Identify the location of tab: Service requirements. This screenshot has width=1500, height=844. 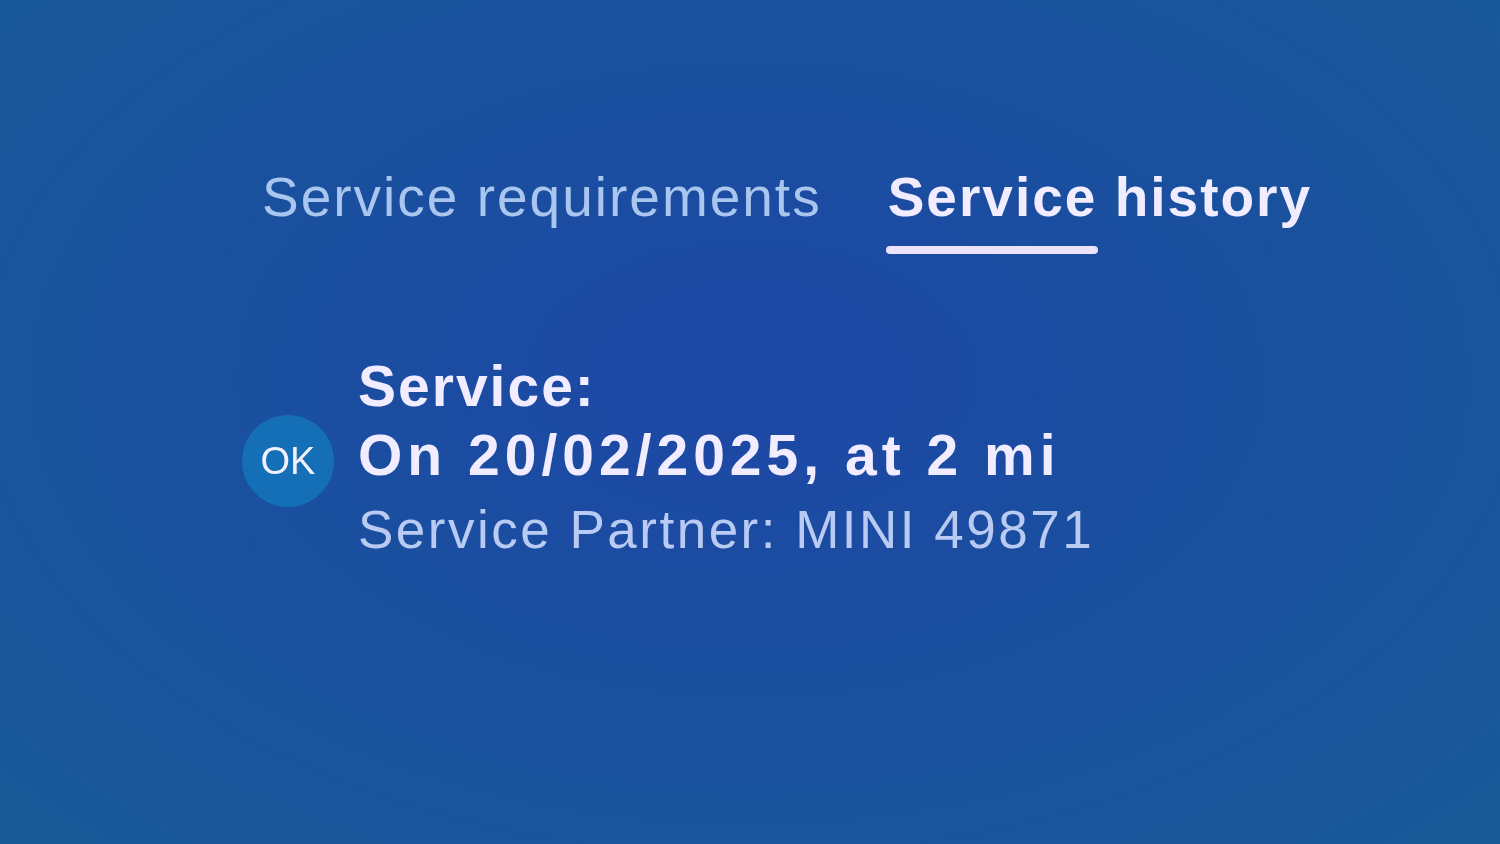
(542, 209).